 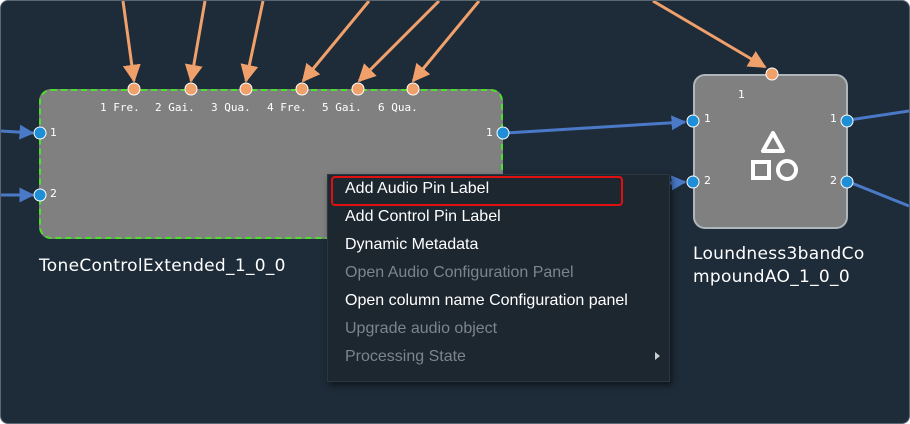 I want to click on highlight-box, so click(x=477, y=191).